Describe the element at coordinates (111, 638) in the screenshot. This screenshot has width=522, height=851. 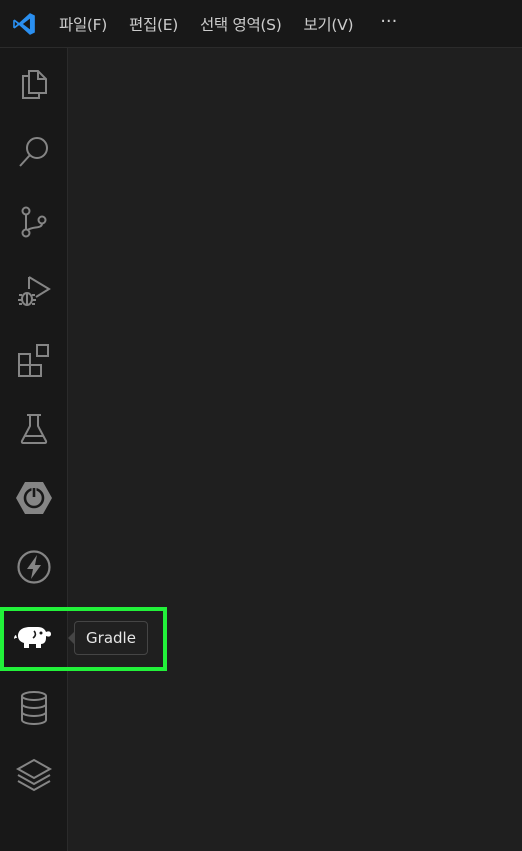
I see `gradle-tooltip: Gradle` at that location.